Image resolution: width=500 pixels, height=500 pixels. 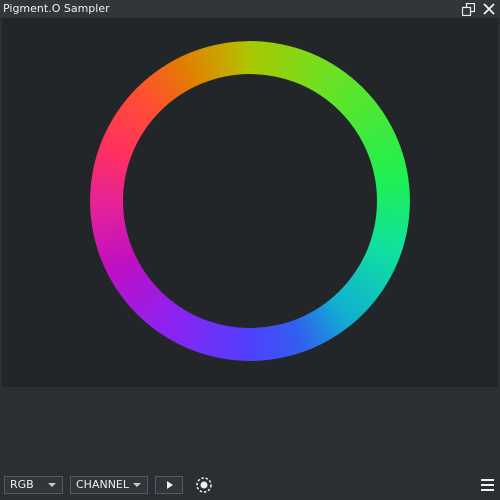 What do you see at coordinates (204, 485) in the screenshot?
I see `sampler-target-icon` at bounding box center [204, 485].